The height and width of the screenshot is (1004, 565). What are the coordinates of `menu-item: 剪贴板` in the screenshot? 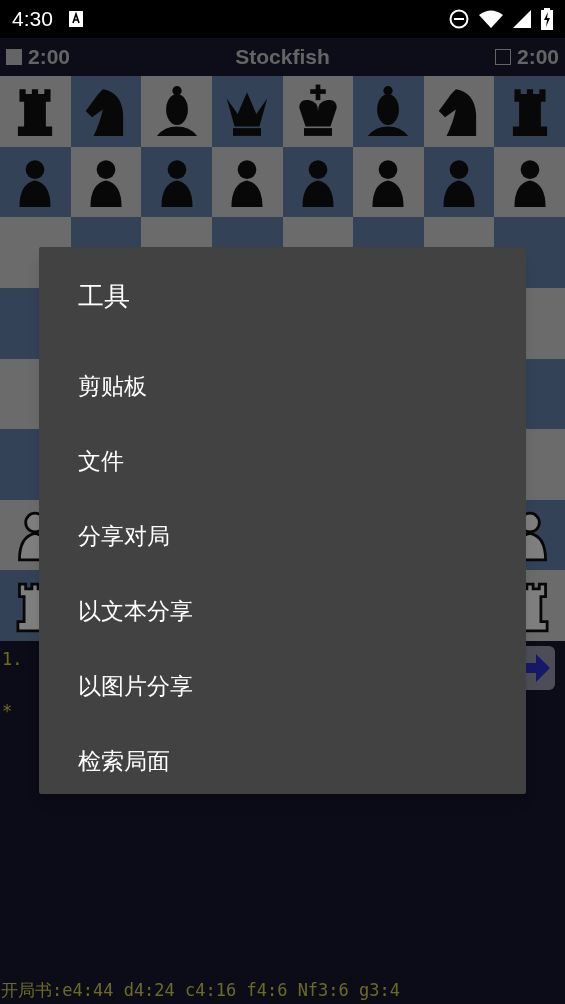 It's located at (282, 386).